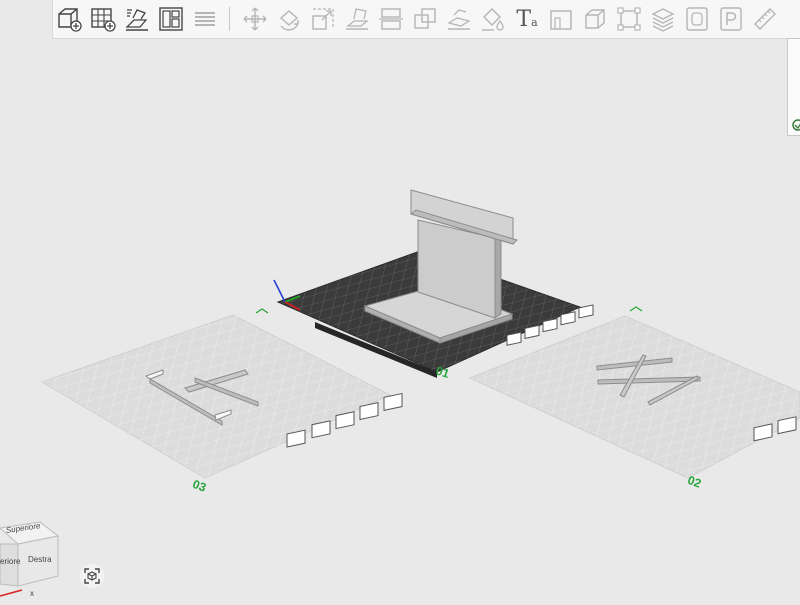  I want to click on view-cube-front-label: eriore, so click(10, 561).